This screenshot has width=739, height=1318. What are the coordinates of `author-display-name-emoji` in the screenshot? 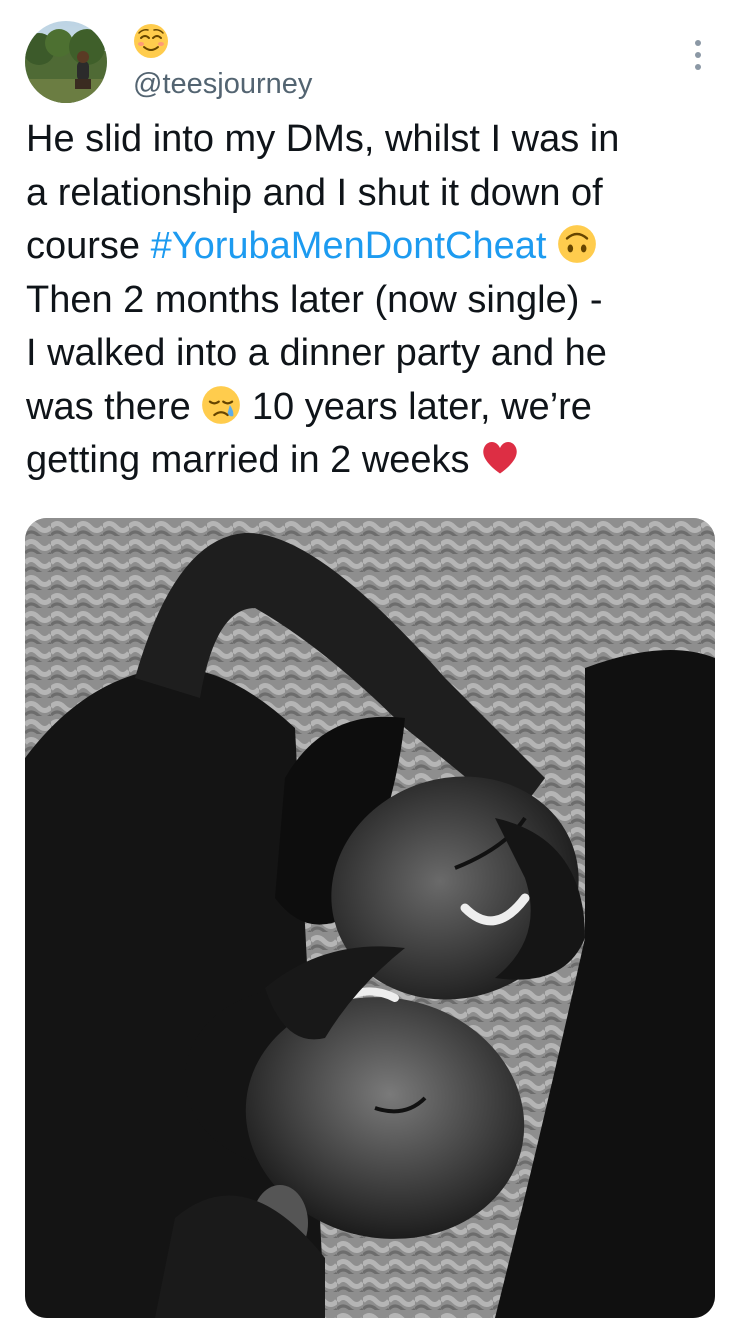 It's located at (151, 46).